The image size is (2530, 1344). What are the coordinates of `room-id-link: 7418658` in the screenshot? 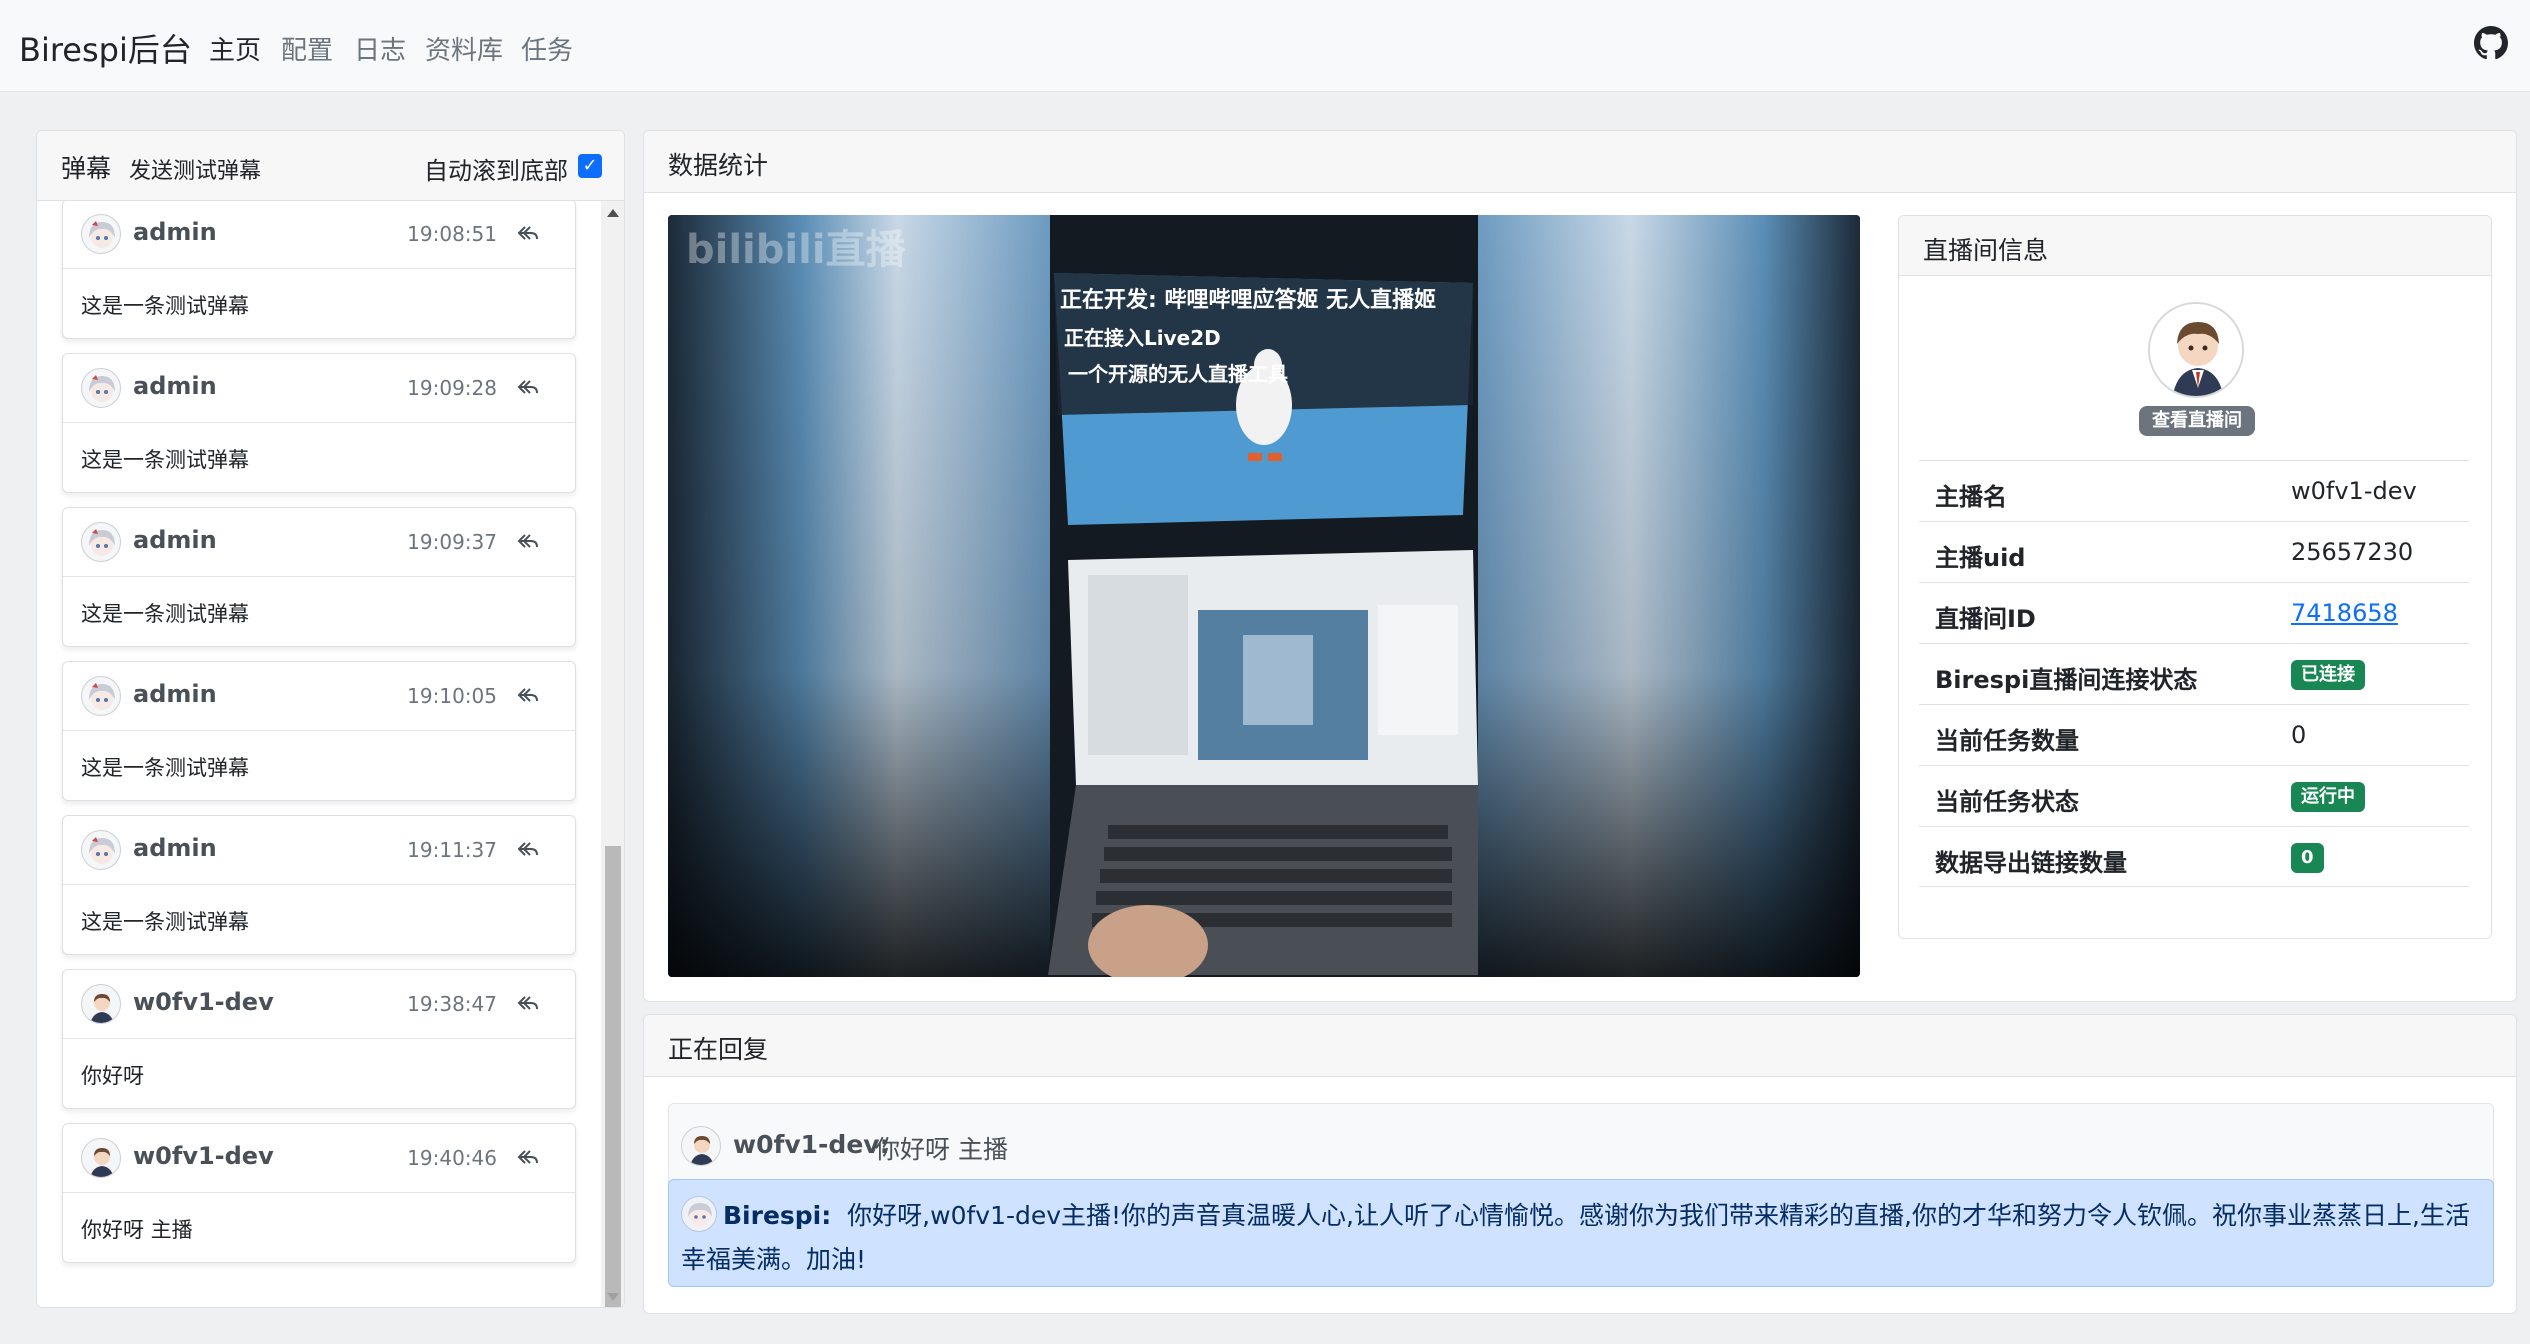 It's located at (2344, 613).